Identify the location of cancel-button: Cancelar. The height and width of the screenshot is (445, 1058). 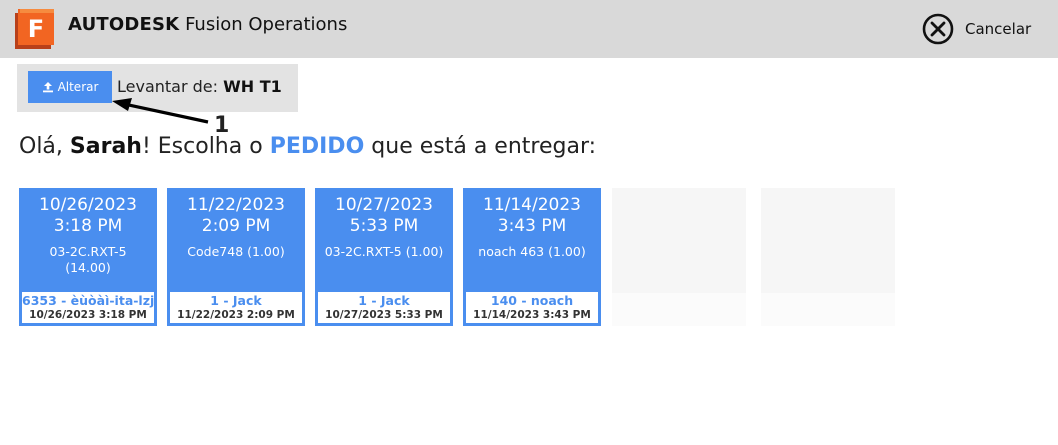
(976, 29).